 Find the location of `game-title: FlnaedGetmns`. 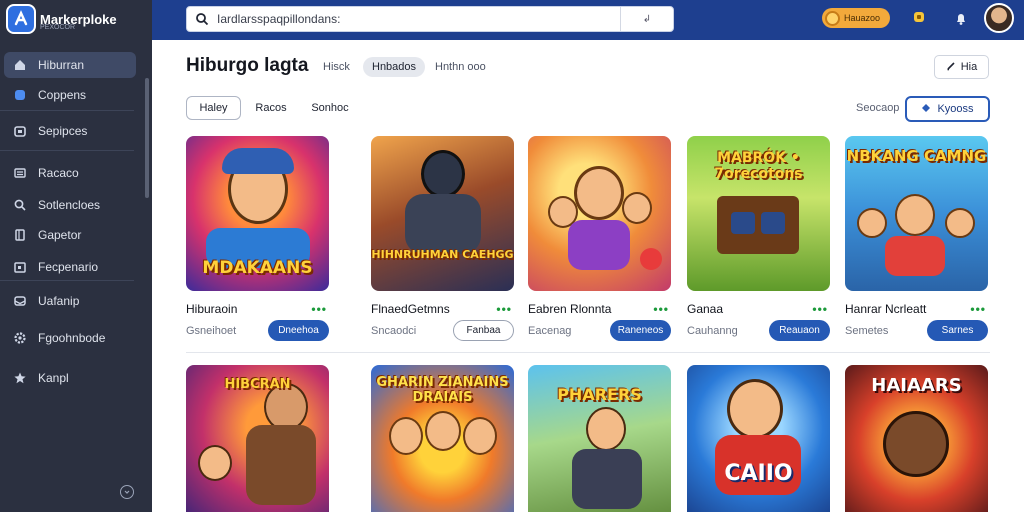

game-title: FlnaedGetmns is located at coordinates (410, 309).